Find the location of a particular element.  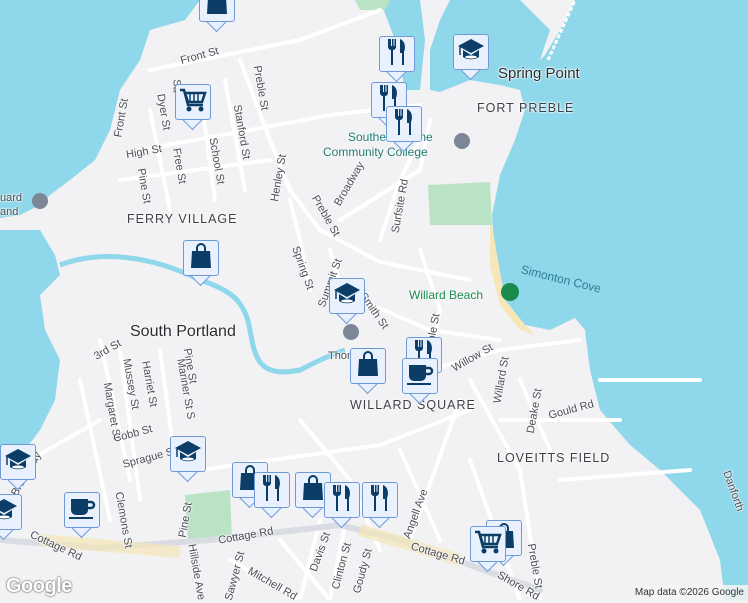

street-label: and is located at coordinates (9, 212).